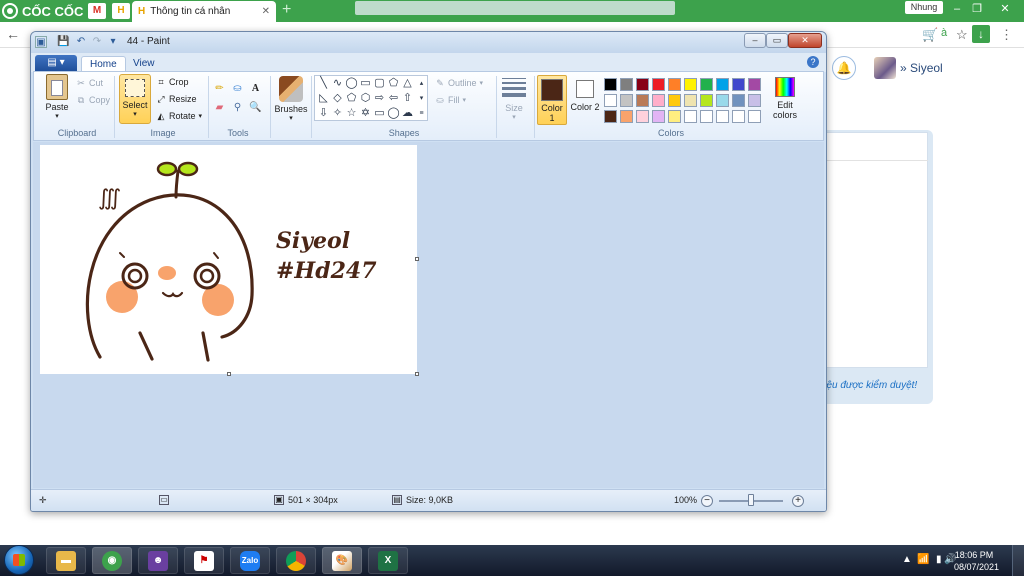  I want to click on up-arrow-shape-icon: ⇧, so click(407, 98).